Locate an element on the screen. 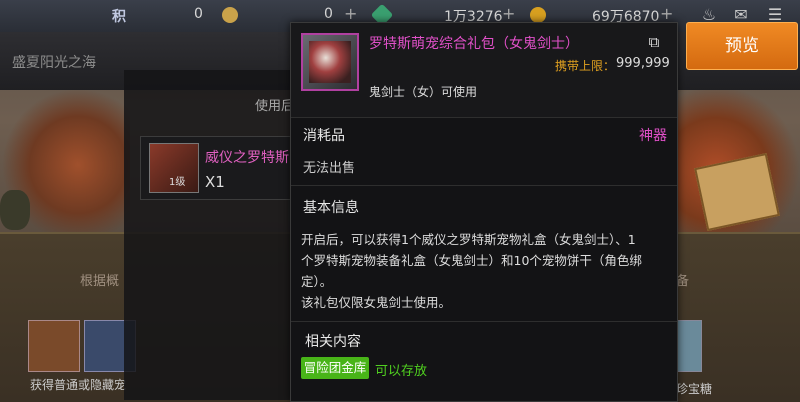 This screenshot has height=402, width=800. description-line: 该礼包仅限女鬼剑士使用。 is located at coordinates (376, 302).